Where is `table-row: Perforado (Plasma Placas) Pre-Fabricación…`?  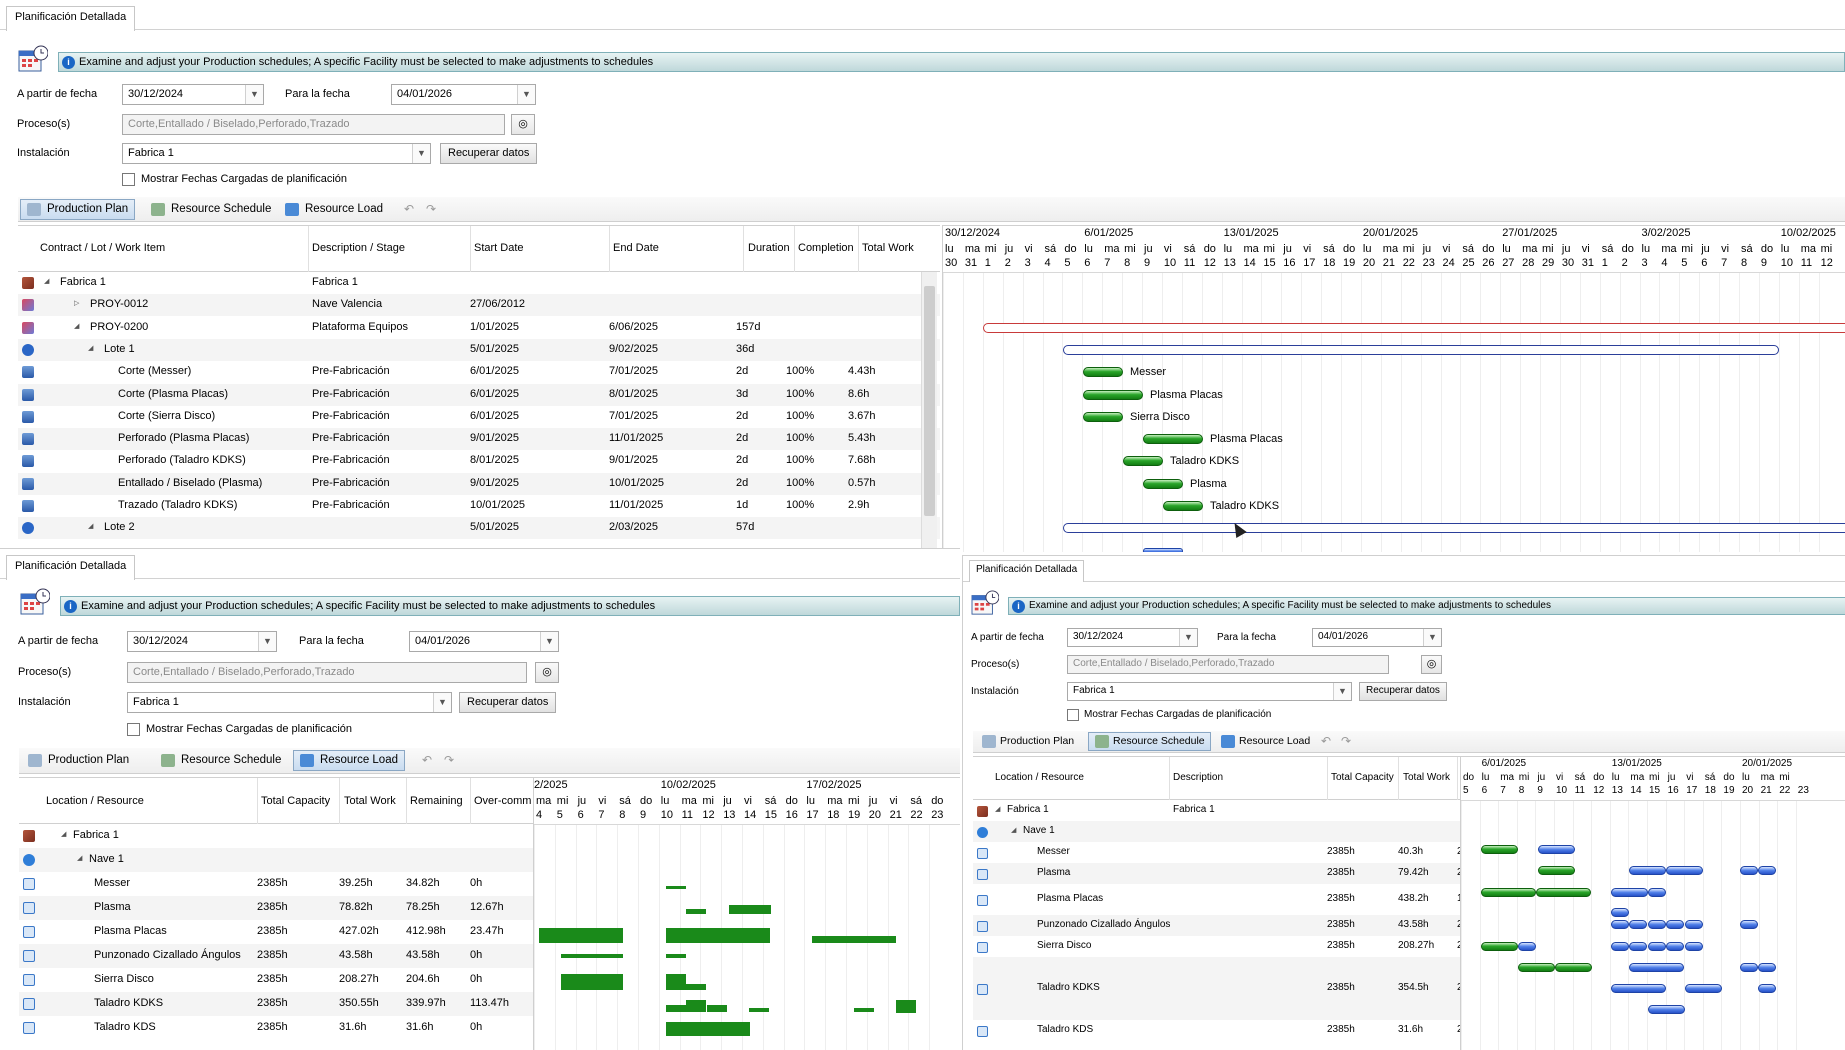 table-row: Perforado (Plasma Placas) Pre-Fabricación… is located at coordinates (479, 439).